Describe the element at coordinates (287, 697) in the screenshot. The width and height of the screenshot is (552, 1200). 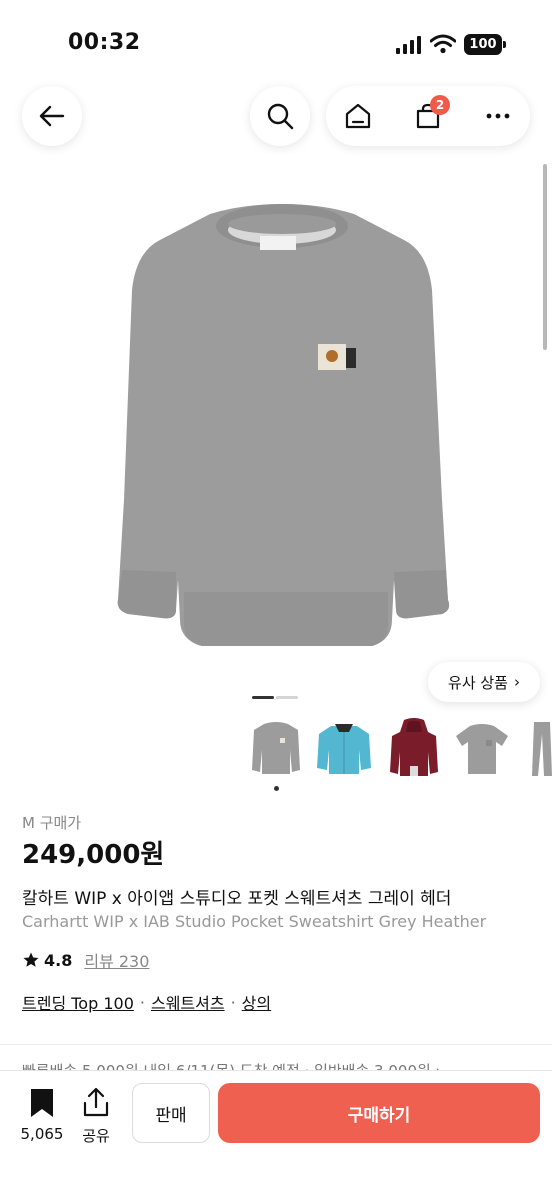
I see `image-pager-inactive` at that location.